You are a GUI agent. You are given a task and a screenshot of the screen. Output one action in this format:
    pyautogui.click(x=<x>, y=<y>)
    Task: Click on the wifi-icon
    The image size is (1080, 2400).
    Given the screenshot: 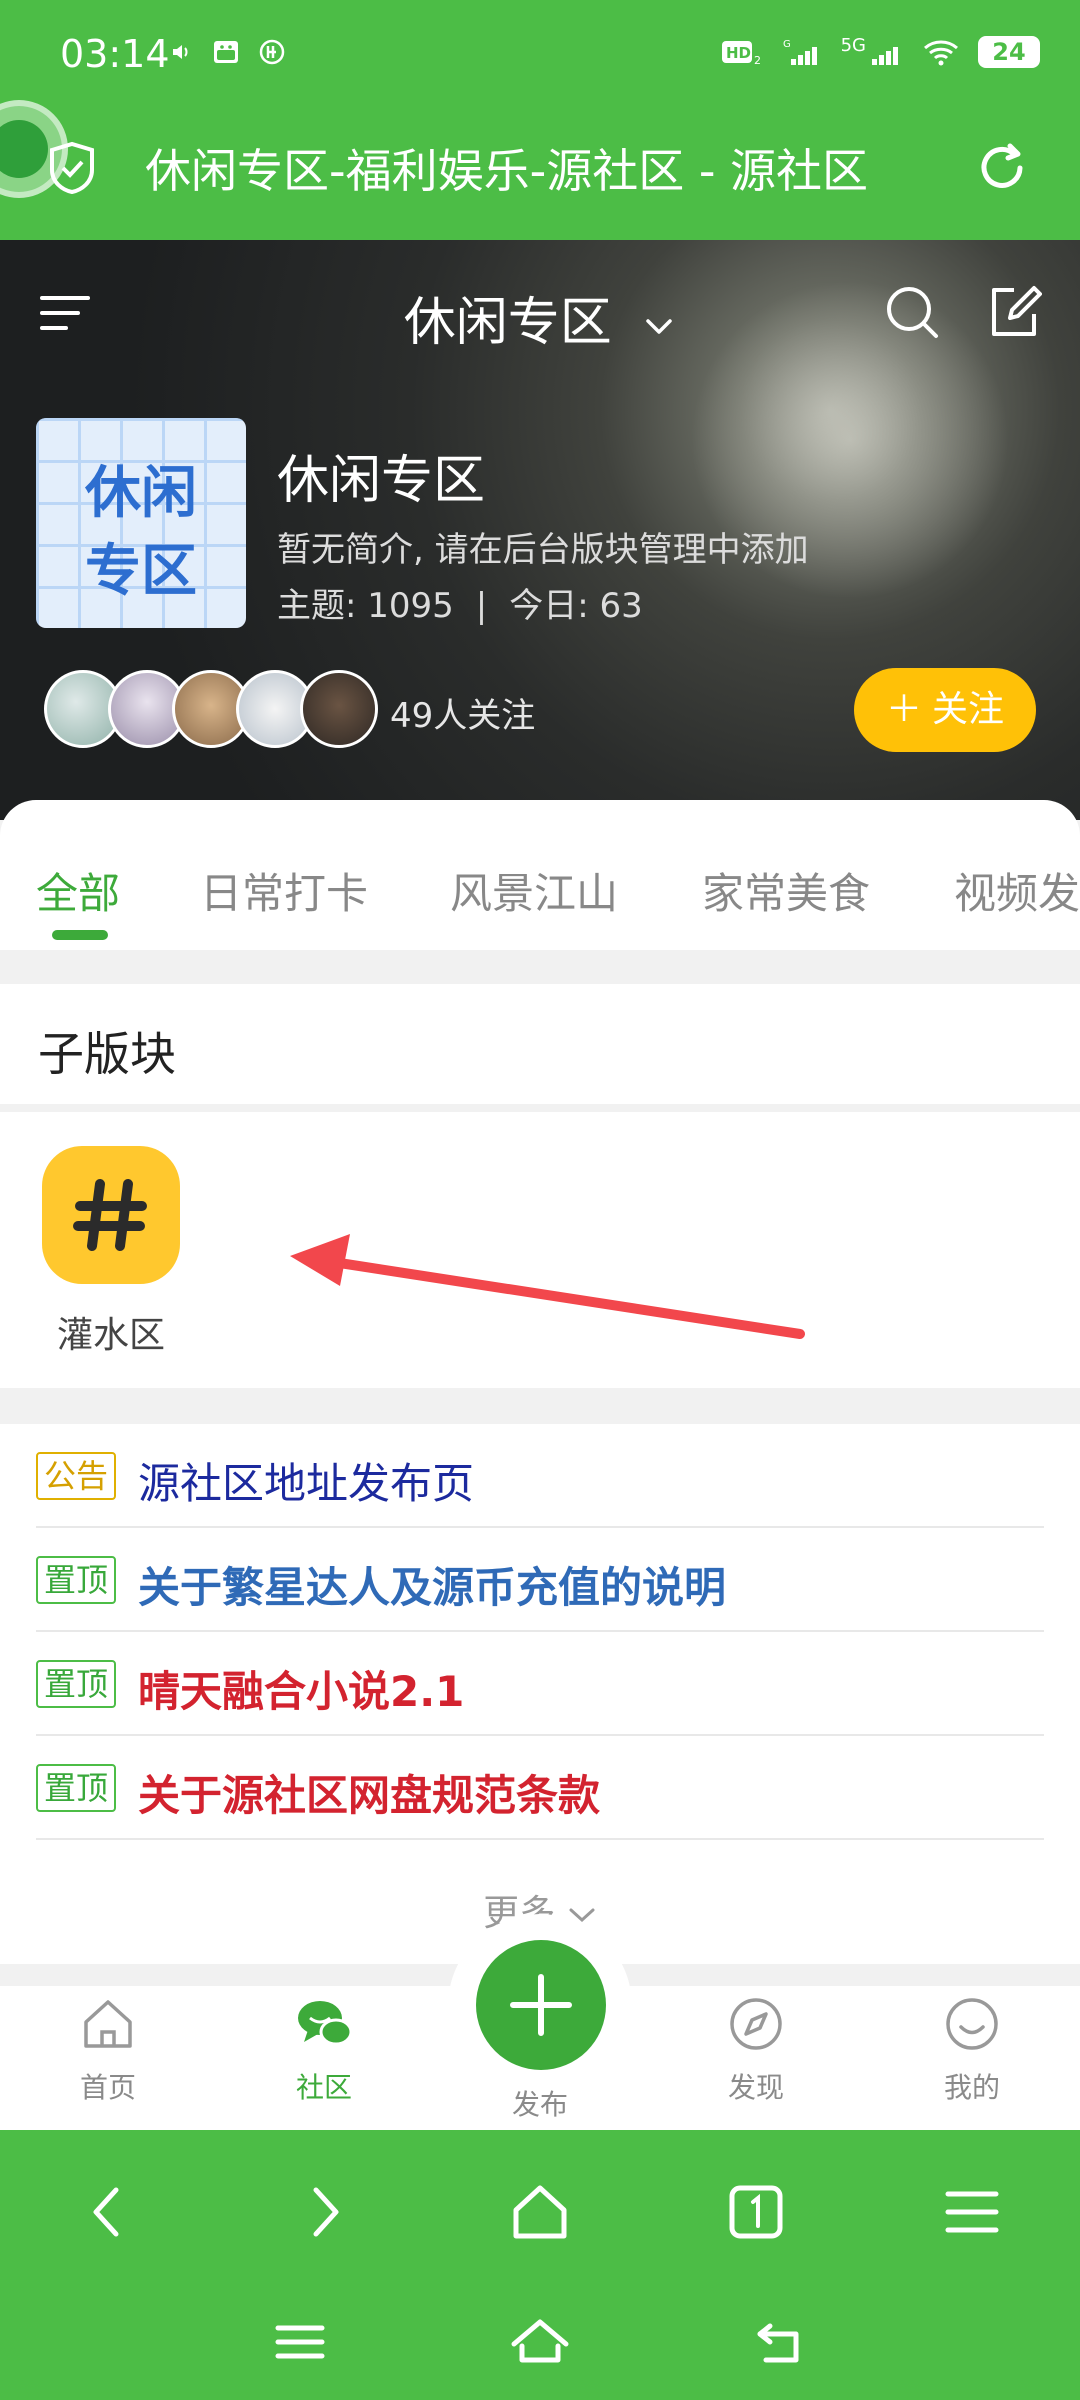 What is the action you would take?
    pyautogui.click(x=941, y=53)
    